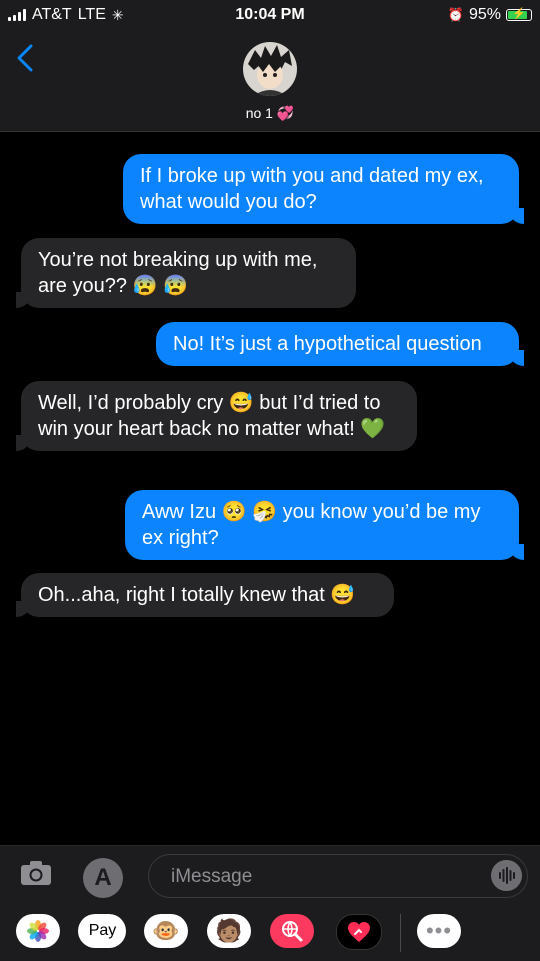 Image resolution: width=540 pixels, height=961 pixels. What do you see at coordinates (484, 14) in the screenshot?
I see `battery-percent: 95%` at bounding box center [484, 14].